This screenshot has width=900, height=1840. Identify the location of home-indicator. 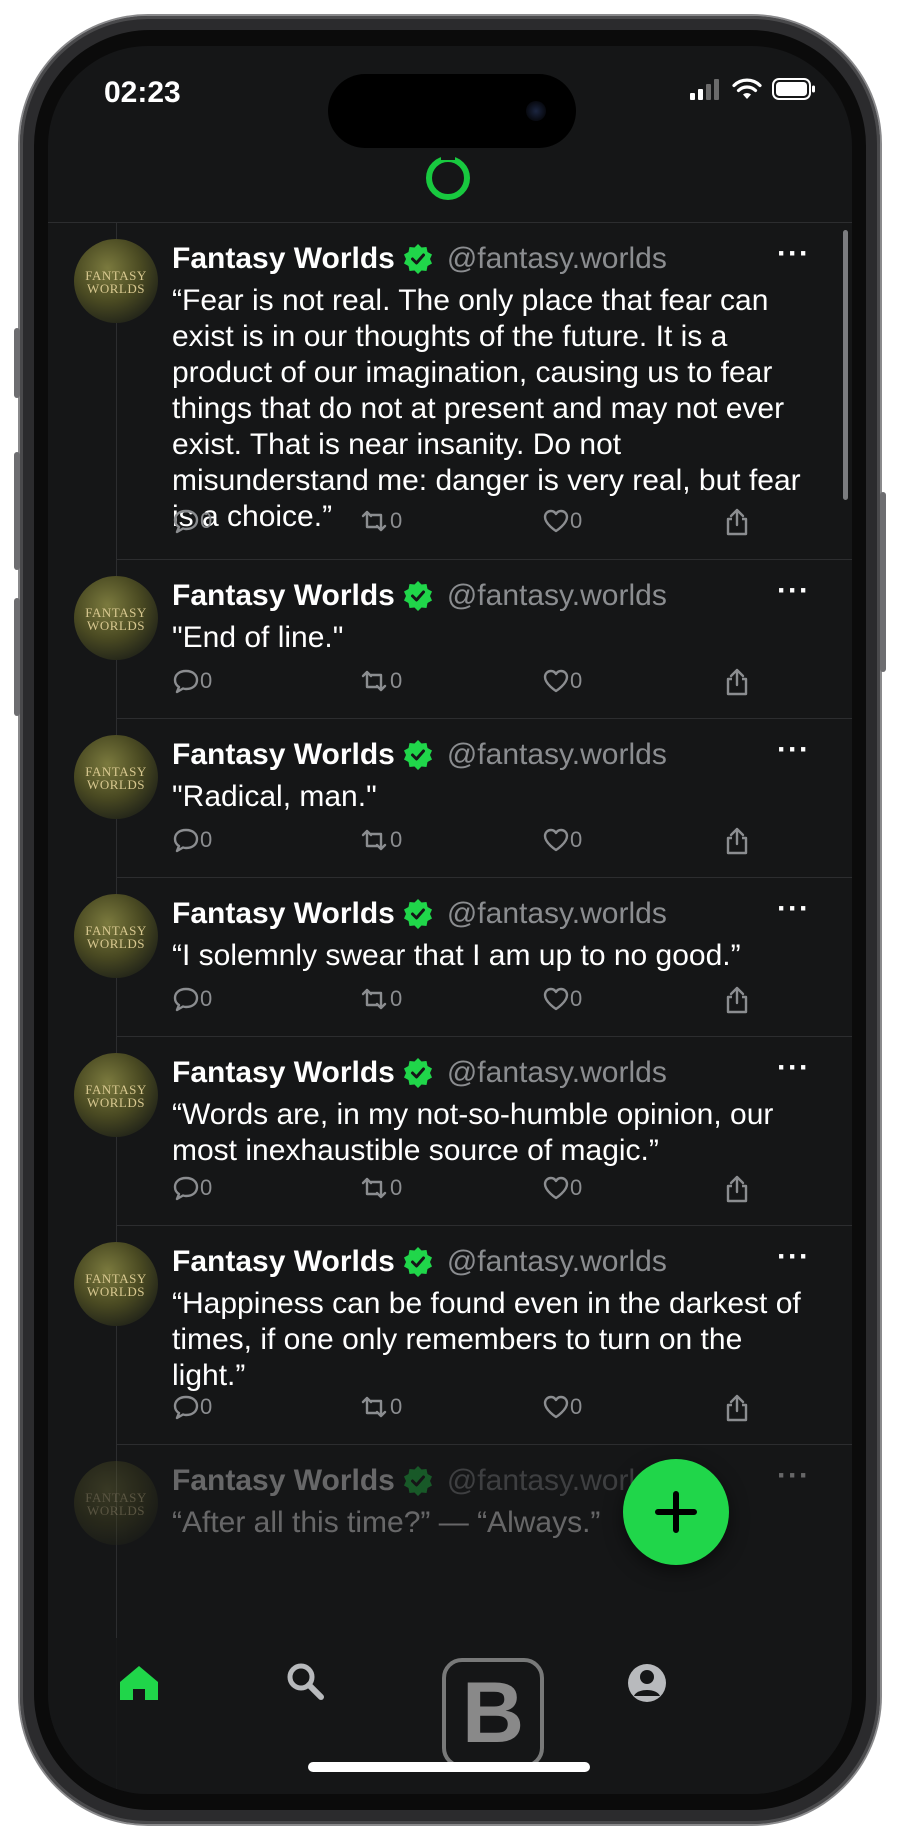
(449, 1767).